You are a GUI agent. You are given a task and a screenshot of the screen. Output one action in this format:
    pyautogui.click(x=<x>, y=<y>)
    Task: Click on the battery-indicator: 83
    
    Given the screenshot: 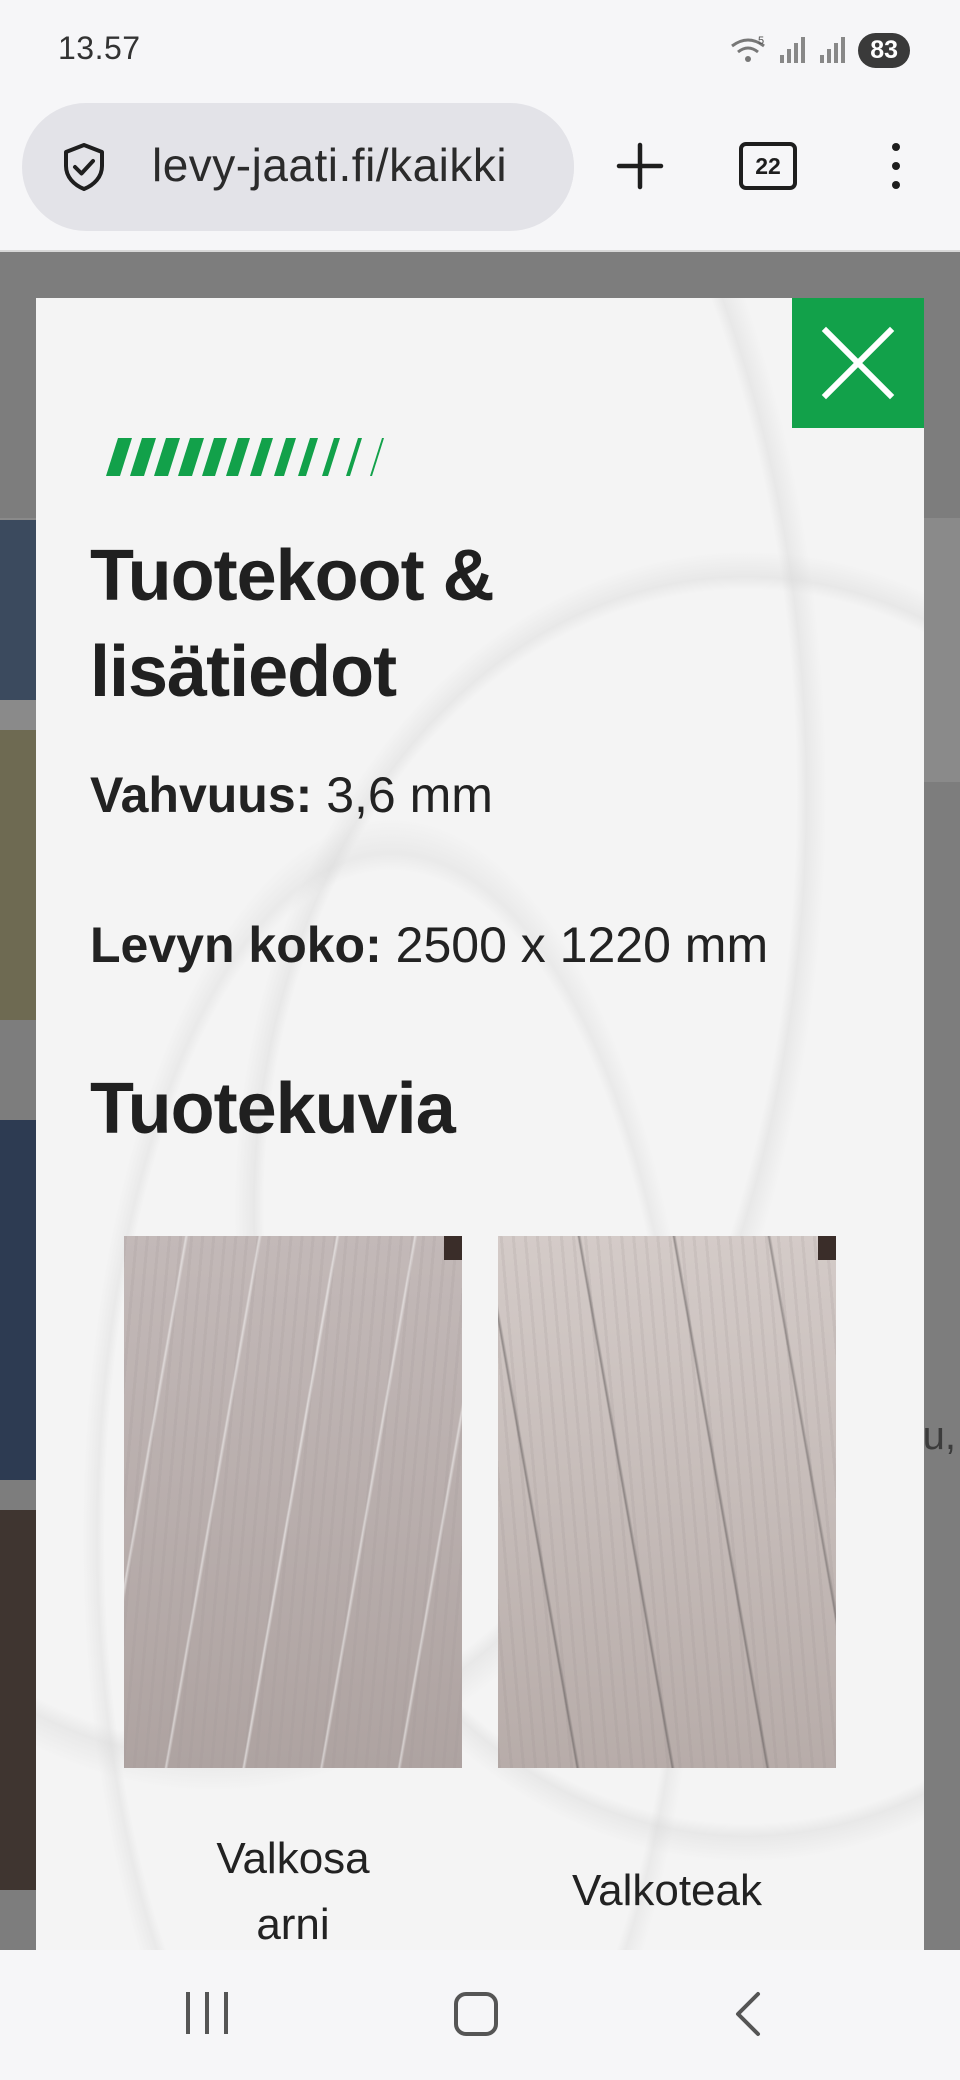 What is the action you would take?
    pyautogui.click(x=884, y=50)
    